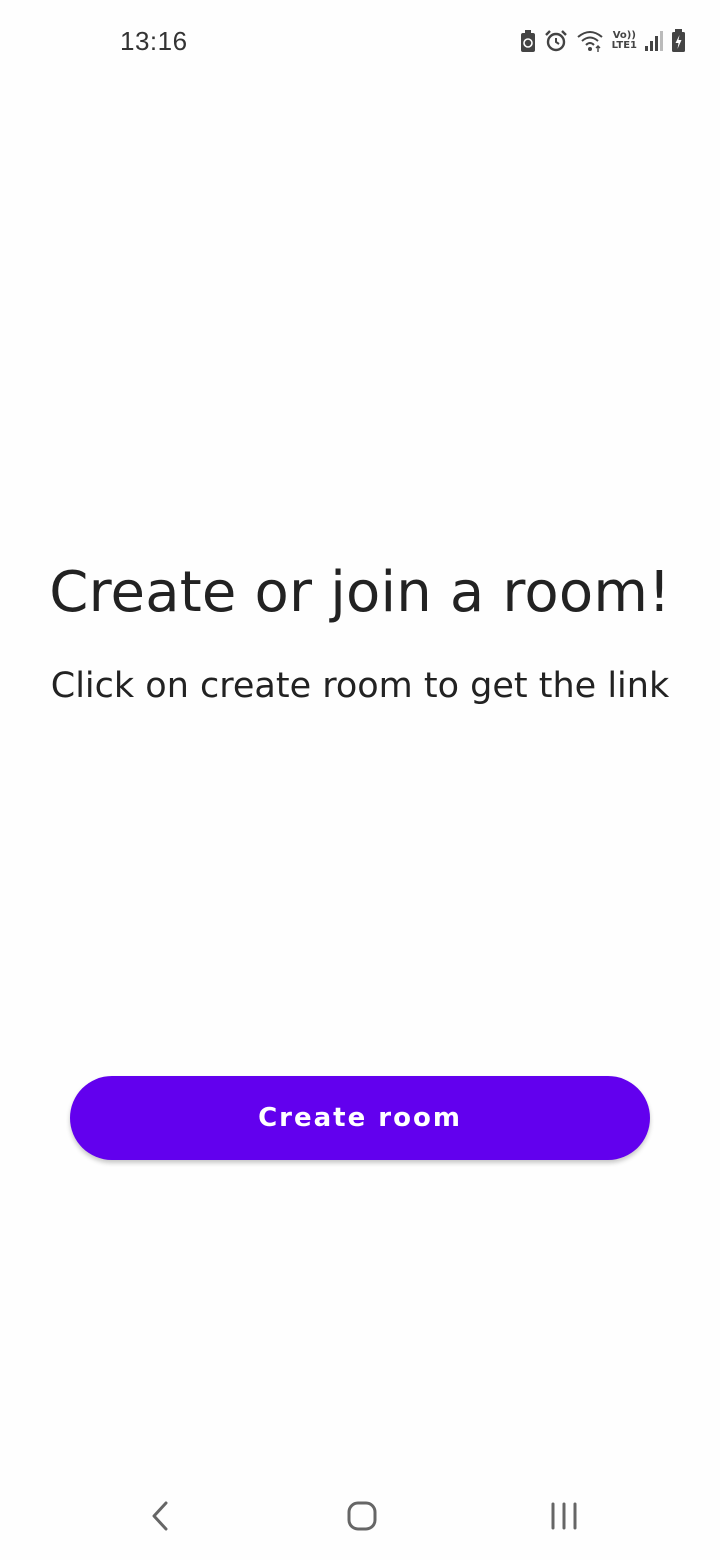  Describe the element at coordinates (654, 41) in the screenshot. I see `signal-icon` at that location.